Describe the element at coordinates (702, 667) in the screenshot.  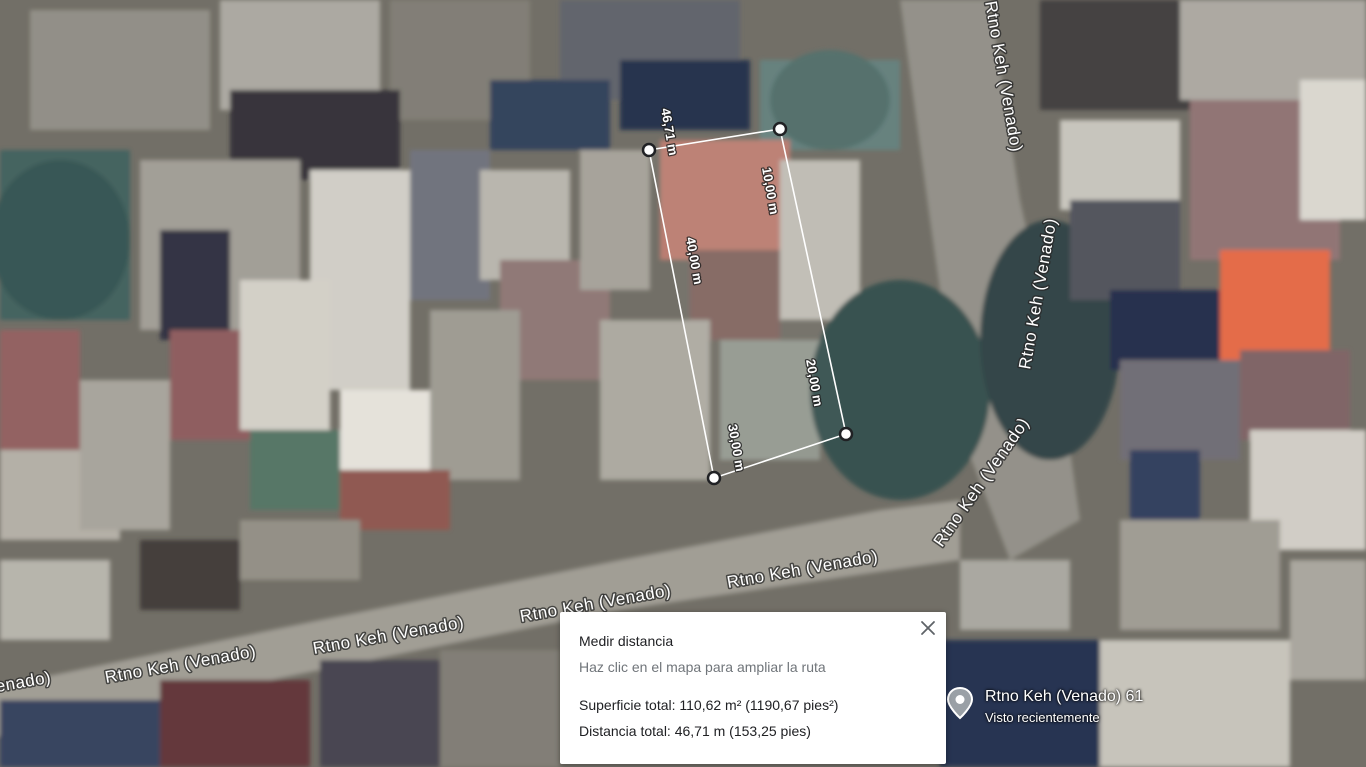
I see `panel-hint: Haz clic en el mapa para ampliar la ruta` at that location.